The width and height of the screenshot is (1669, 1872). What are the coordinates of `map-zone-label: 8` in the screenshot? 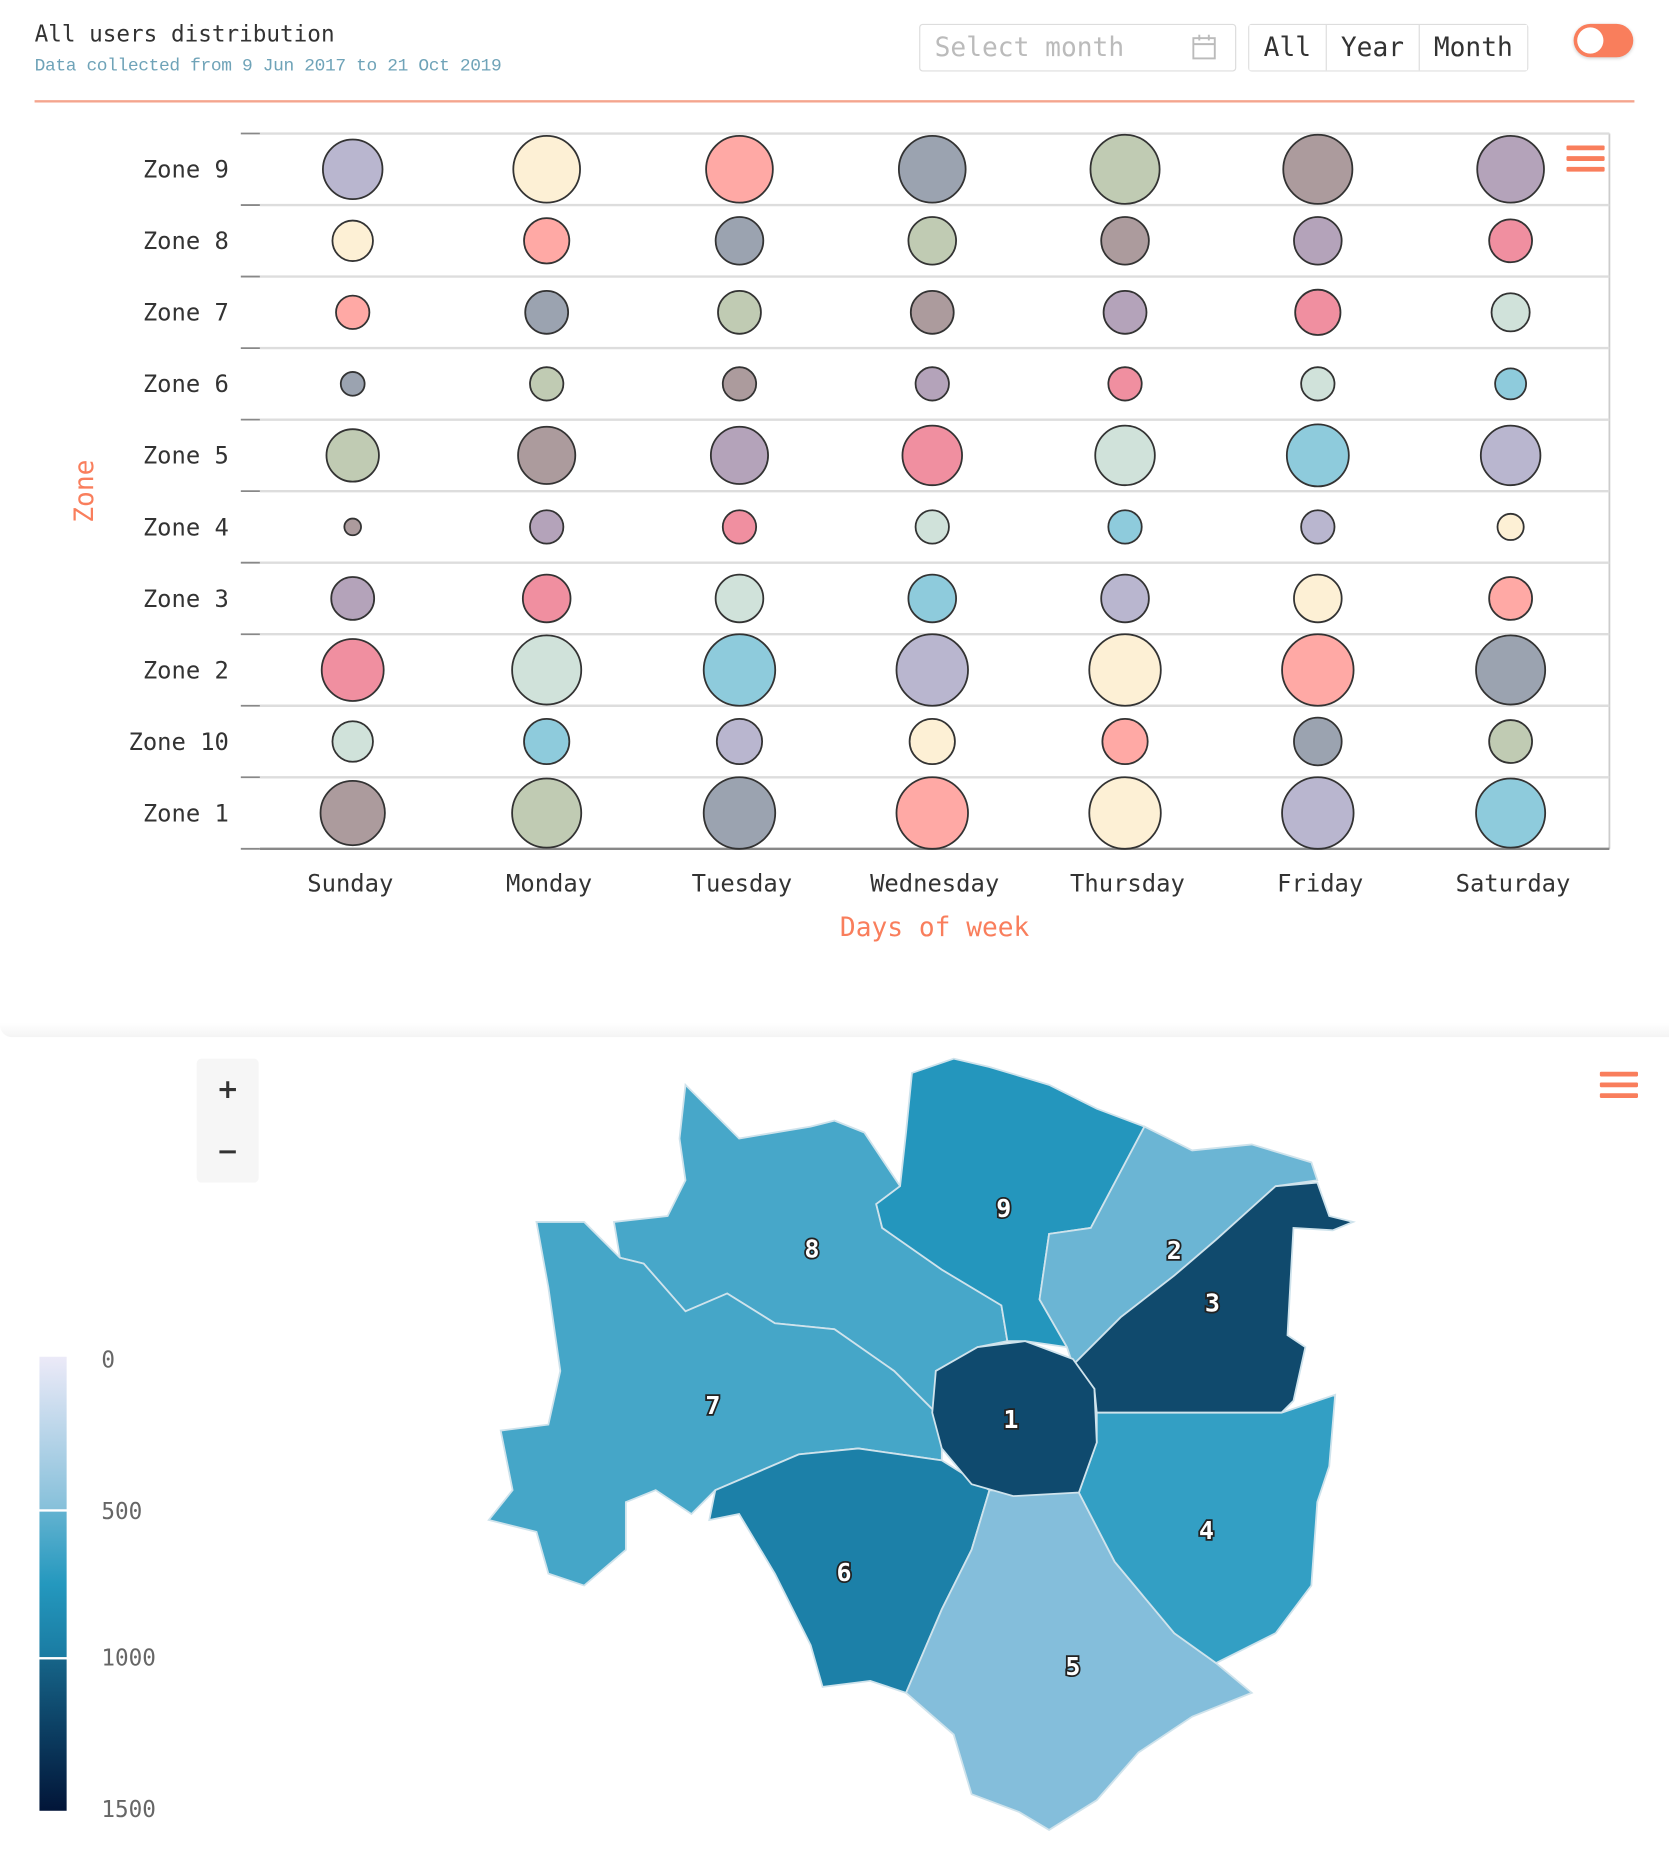 It's located at (811, 1249).